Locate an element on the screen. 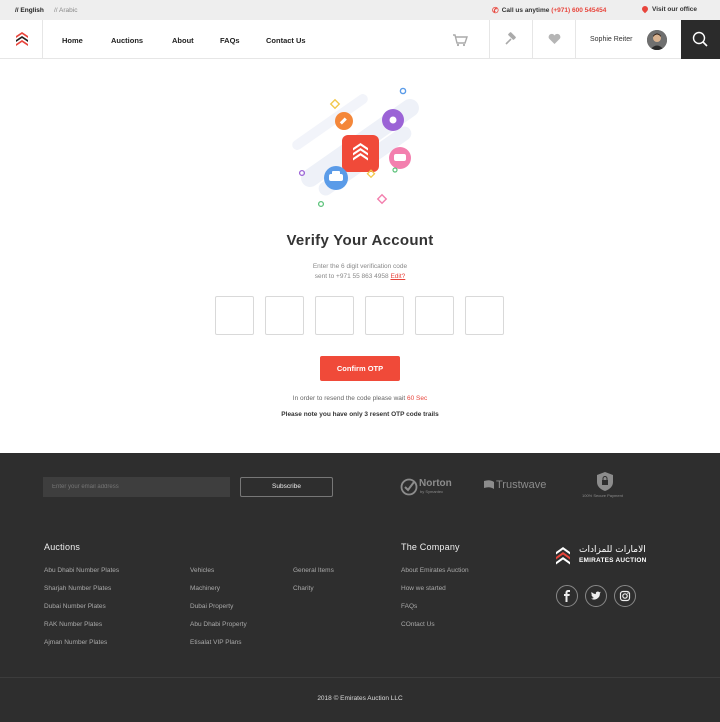  norton-sub-label: by Symantec is located at coordinates (432, 491).